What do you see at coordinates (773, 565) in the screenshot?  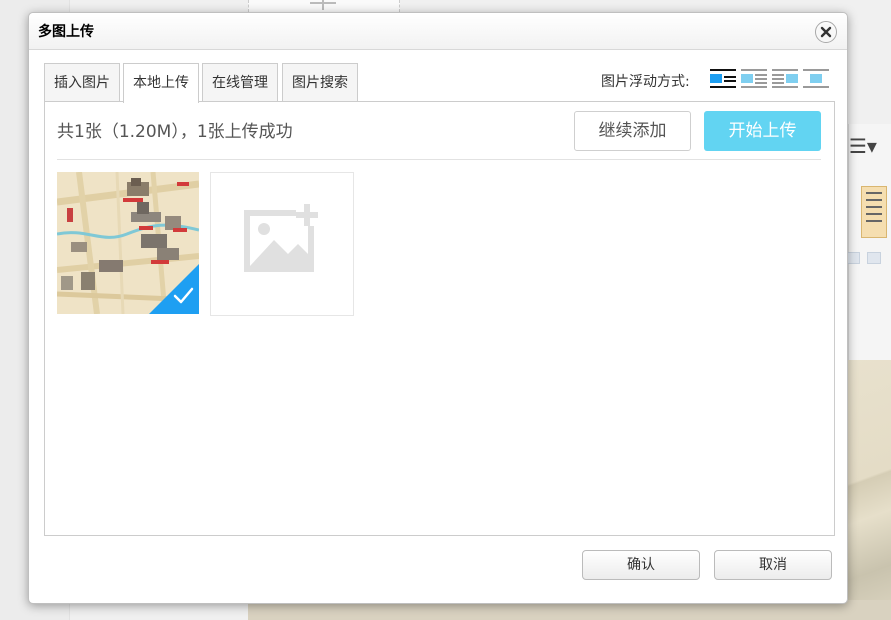 I see `cancel-button: 取消` at bounding box center [773, 565].